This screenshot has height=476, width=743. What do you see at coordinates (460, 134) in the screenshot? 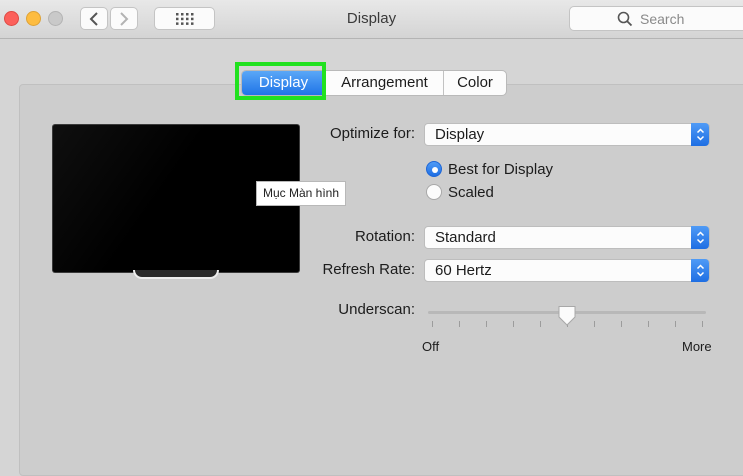
I see `optimize-for-value: Display` at bounding box center [460, 134].